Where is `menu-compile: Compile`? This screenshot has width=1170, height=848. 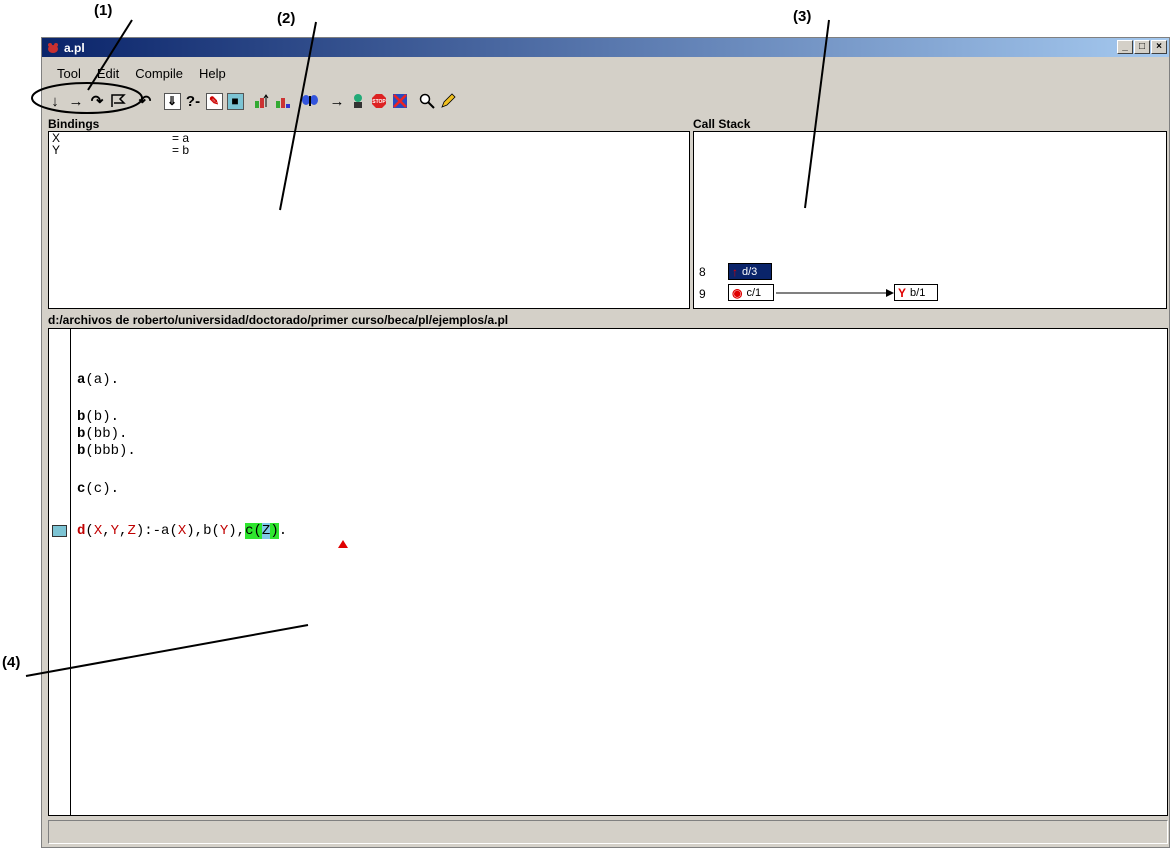 menu-compile: Compile is located at coordinates (160, 74).